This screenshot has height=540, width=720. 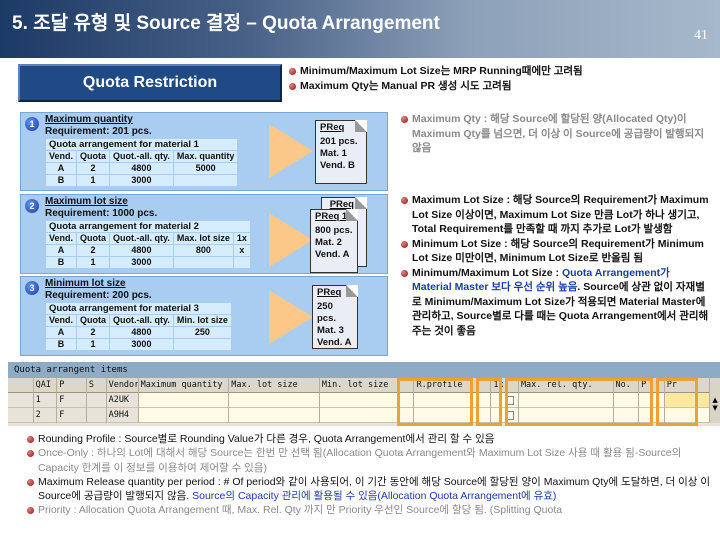 I want to click on column-header: Vendor, so click(x=122, y=385).